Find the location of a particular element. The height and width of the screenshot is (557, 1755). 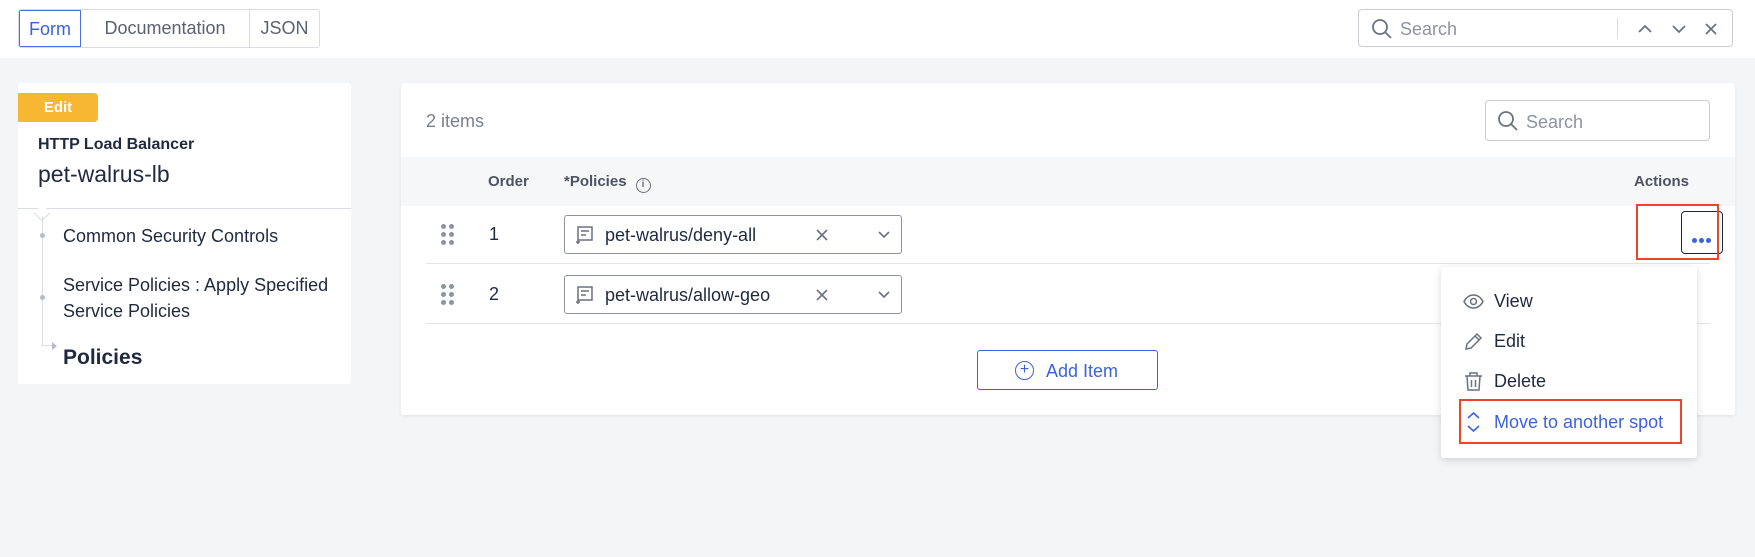

table-row: 1 pet-walrus/deny-all is located at coordinates (1074, 234).